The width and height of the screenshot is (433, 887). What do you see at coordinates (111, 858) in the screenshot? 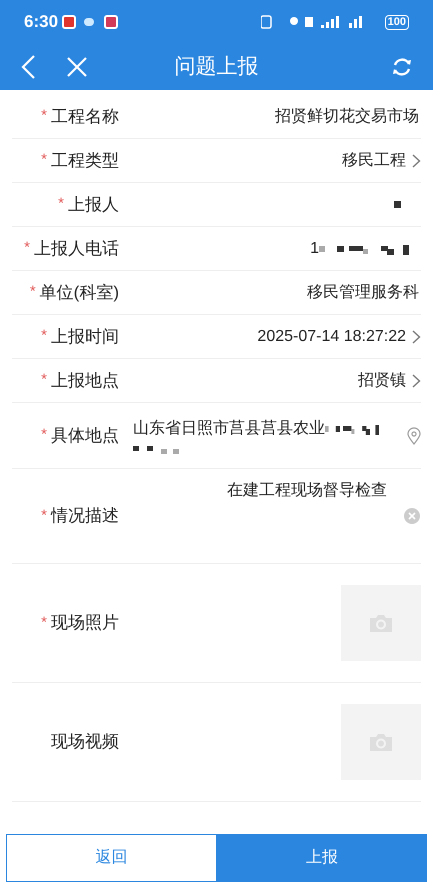
I see `back-button: 返回` at bounding box center [111, 858].